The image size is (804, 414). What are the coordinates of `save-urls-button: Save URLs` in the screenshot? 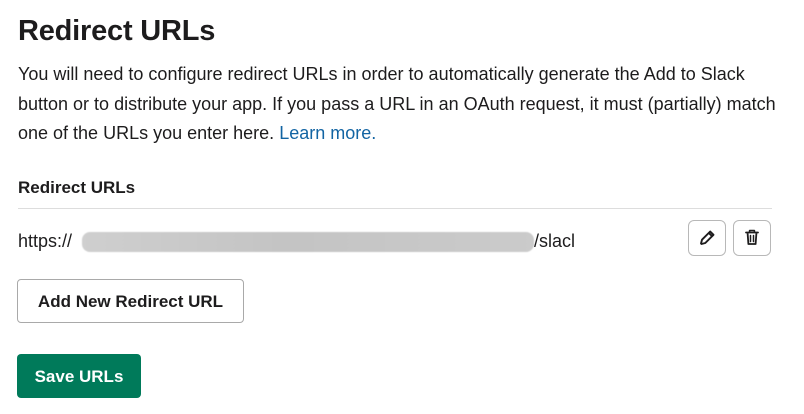 It's located at (79, 376).